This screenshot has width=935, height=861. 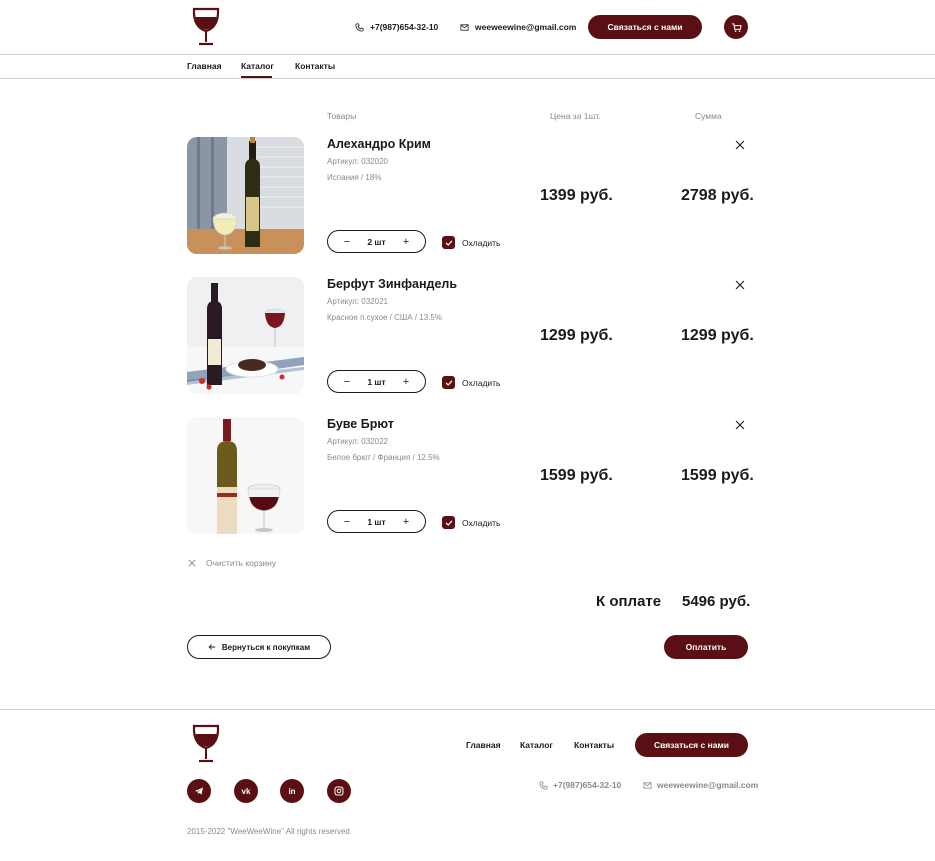 I want to click on footer-phone-text: +7(987)654-32-10, so click(x=587, y=785).